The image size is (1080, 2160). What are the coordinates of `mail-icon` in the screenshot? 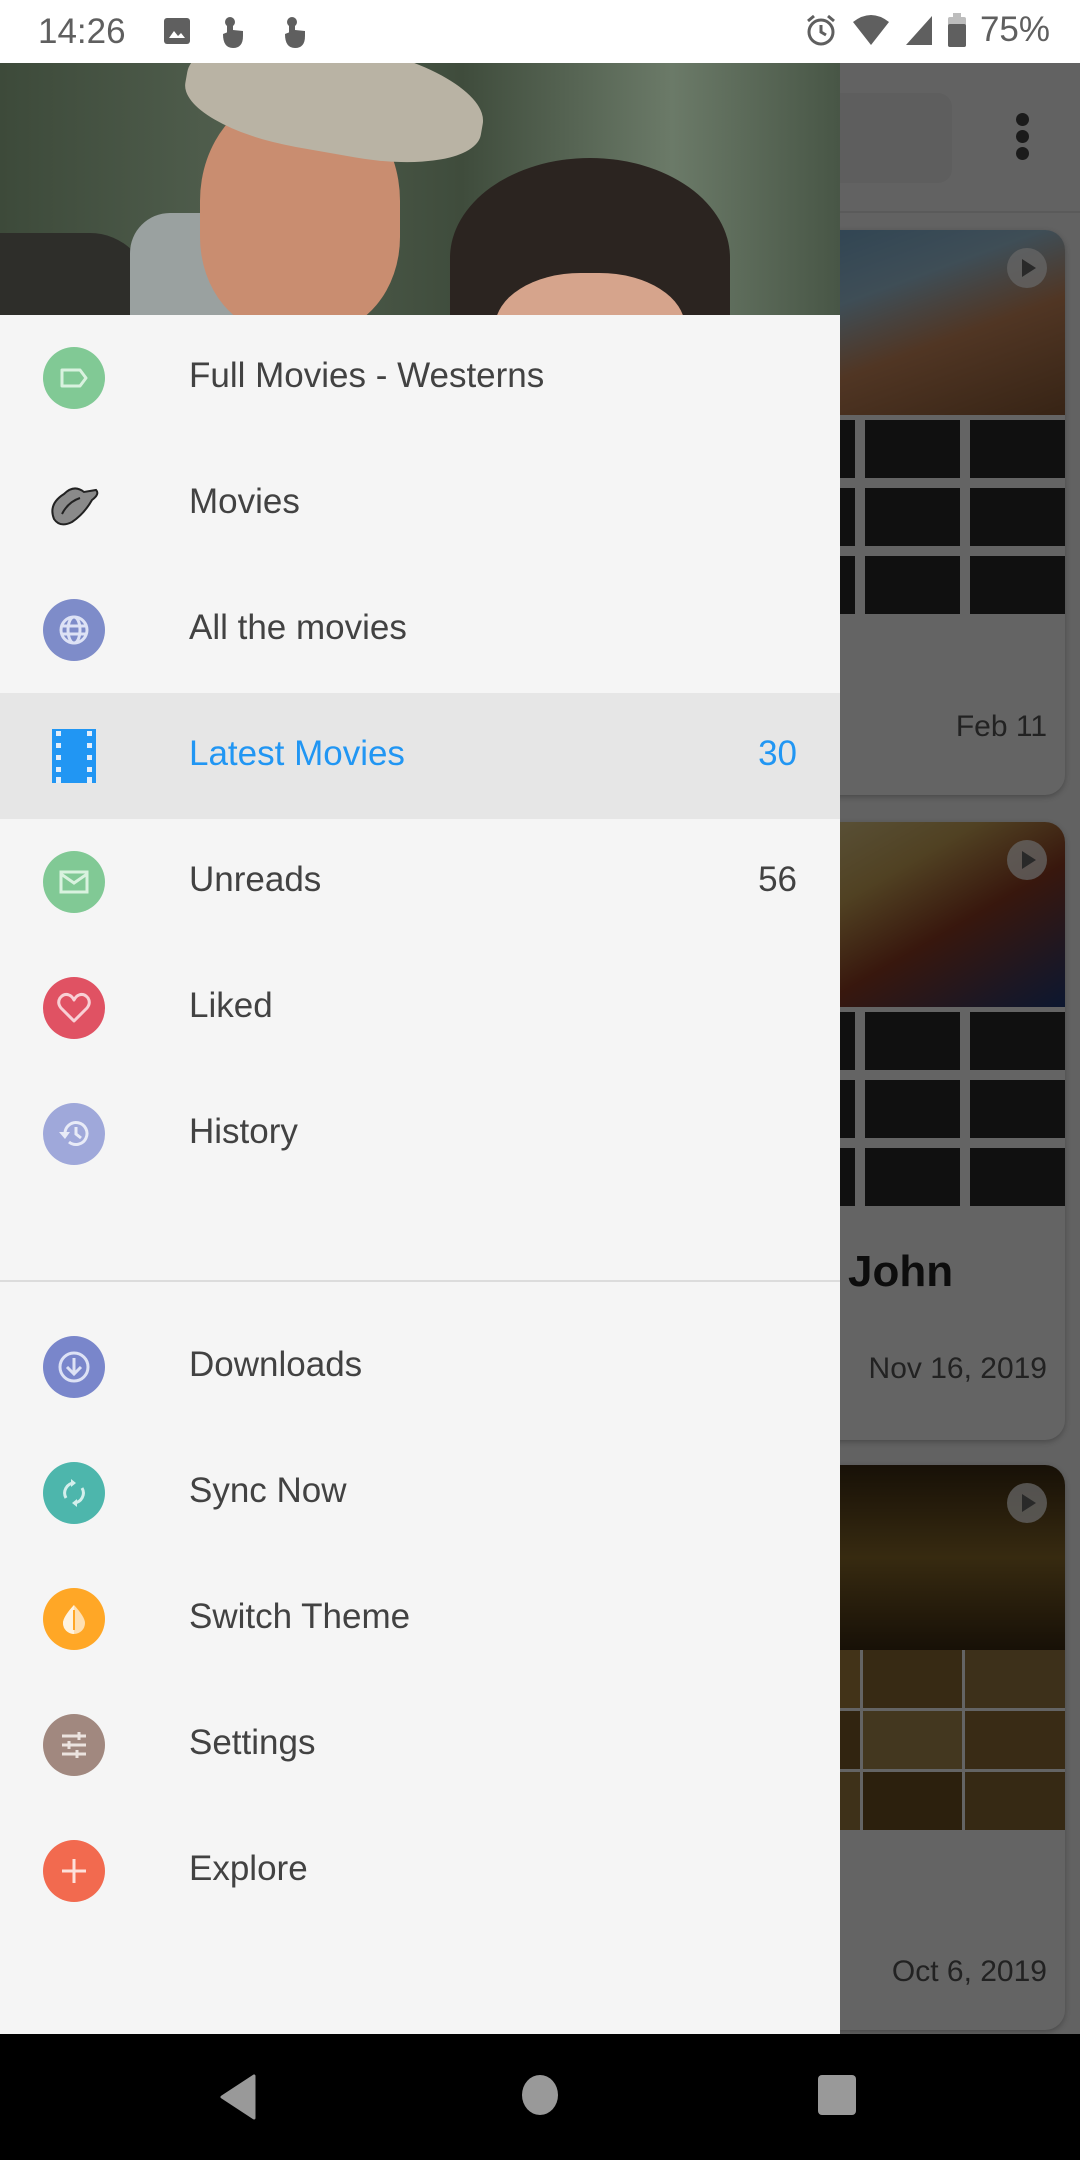 It's located at (74, 882).